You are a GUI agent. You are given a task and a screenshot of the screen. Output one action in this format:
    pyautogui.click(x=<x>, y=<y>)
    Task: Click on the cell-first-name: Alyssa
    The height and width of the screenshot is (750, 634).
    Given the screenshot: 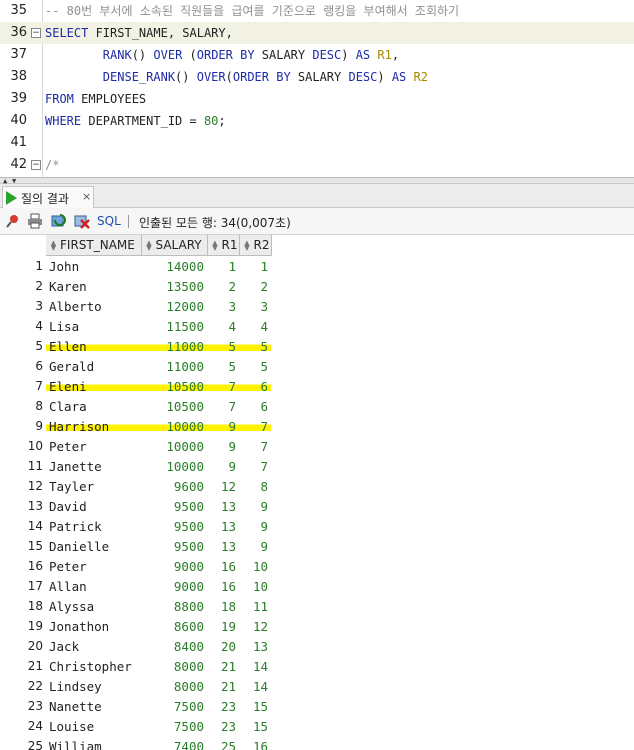 What is the action you would take?
    pyautogui.click(x=93, y=606)
    